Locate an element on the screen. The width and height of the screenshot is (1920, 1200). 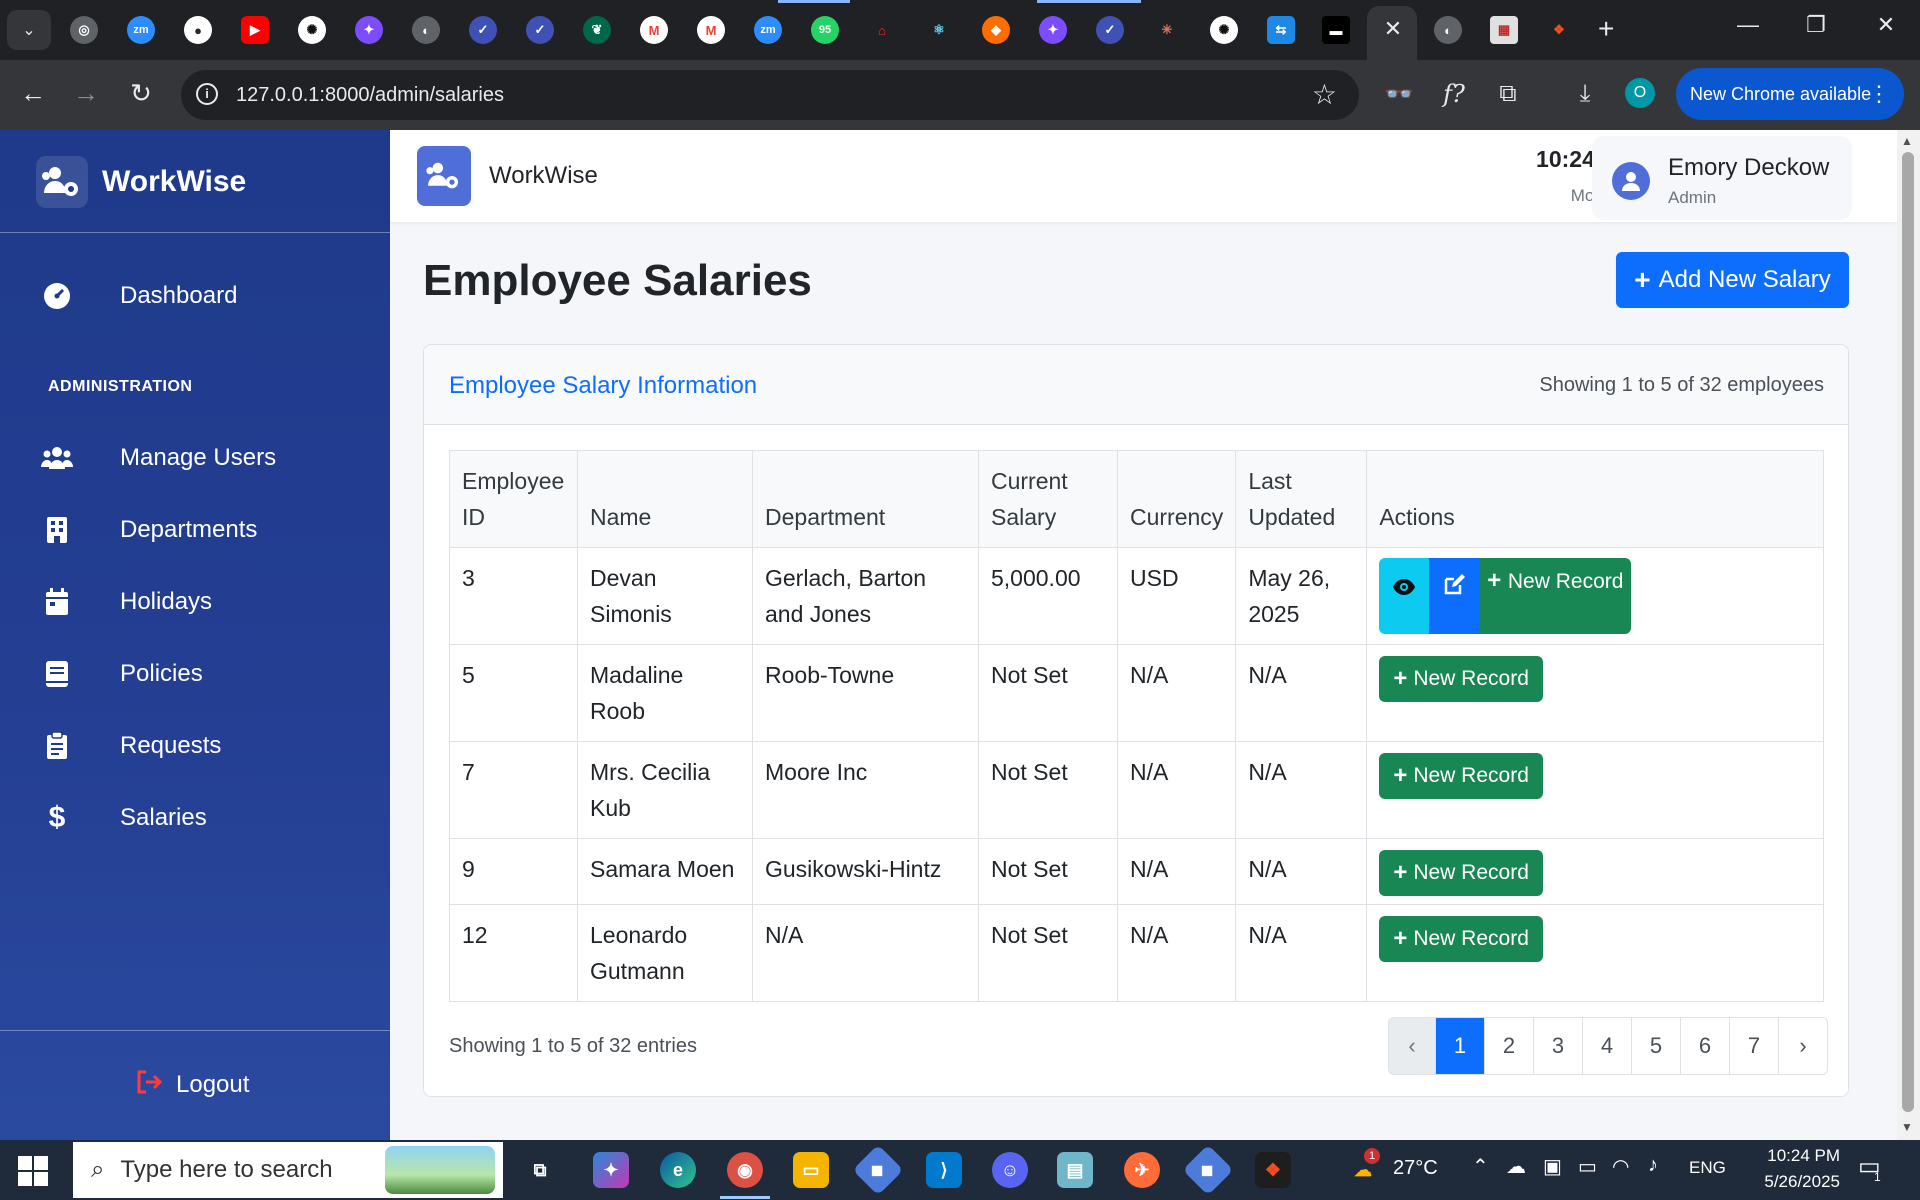
tab-image-icon: ▦ is located at coordinates (1504, 30).